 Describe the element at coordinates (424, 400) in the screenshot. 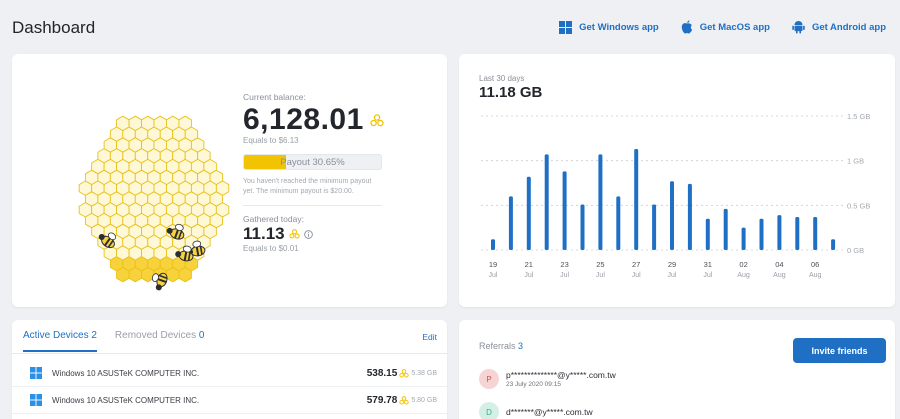

I see `device-traffic-gb: 5.80 GB` at that location.